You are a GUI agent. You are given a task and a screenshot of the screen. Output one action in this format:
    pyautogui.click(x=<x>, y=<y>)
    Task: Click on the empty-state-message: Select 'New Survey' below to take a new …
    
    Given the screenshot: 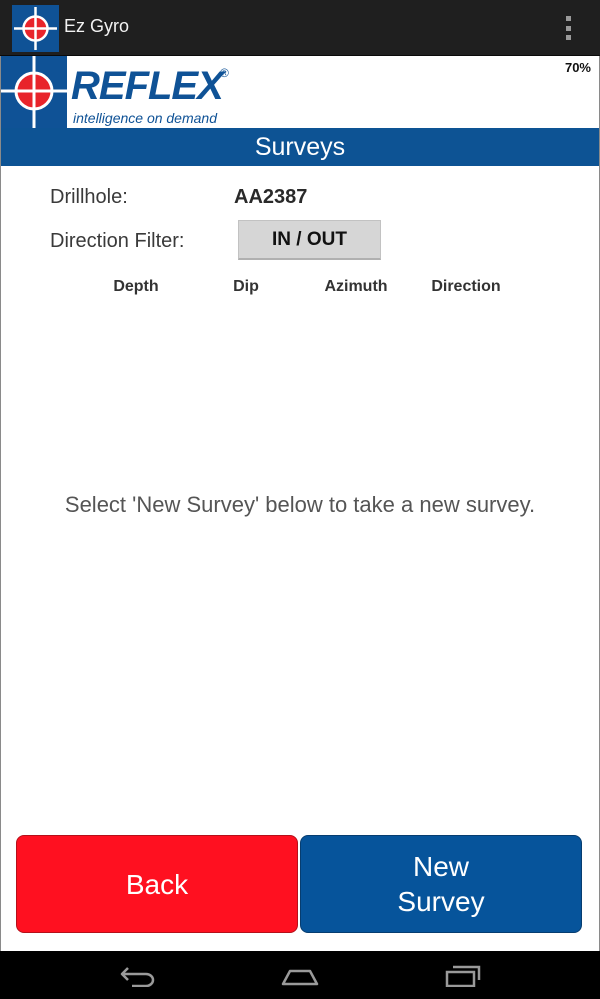 What is the action you would take?
    pyautogui.click(x=300, y=504)
    